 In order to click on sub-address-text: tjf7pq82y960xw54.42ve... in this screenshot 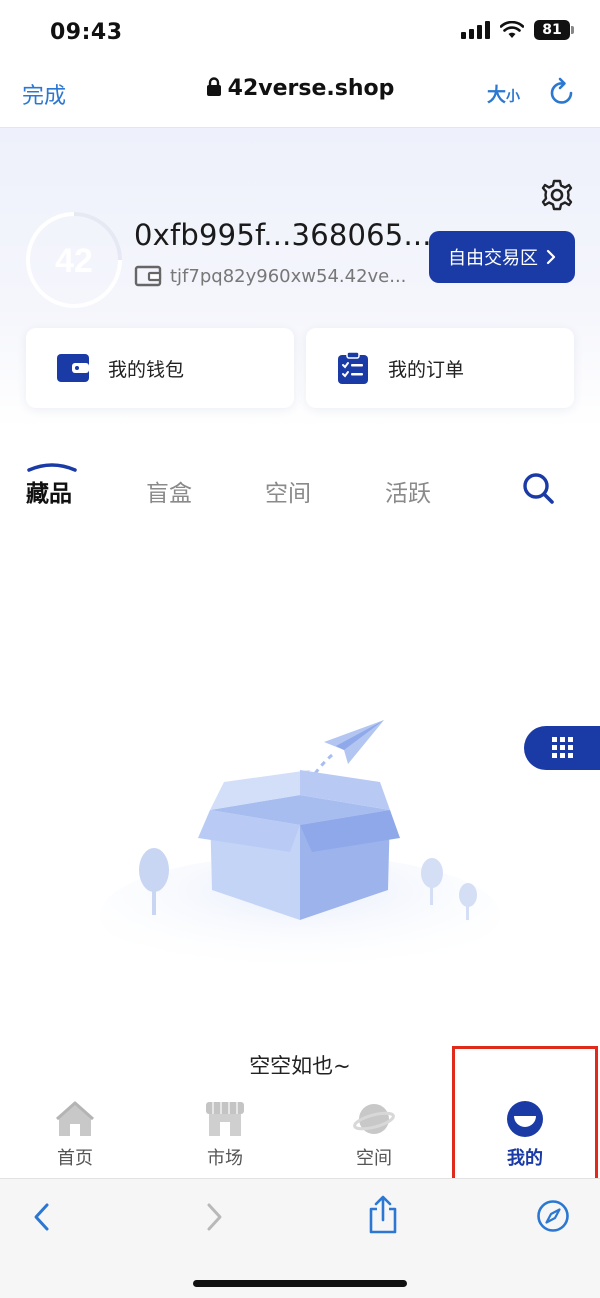, I will do `click(288, 276)`.